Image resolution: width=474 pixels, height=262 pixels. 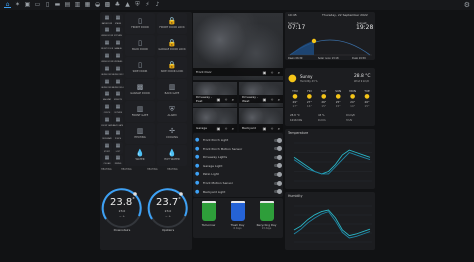 What do you see at coordinates (118, 32) in the screenshot?
I see `room-tile: ▦ KITCHEN` at bounding box center [118, 32].